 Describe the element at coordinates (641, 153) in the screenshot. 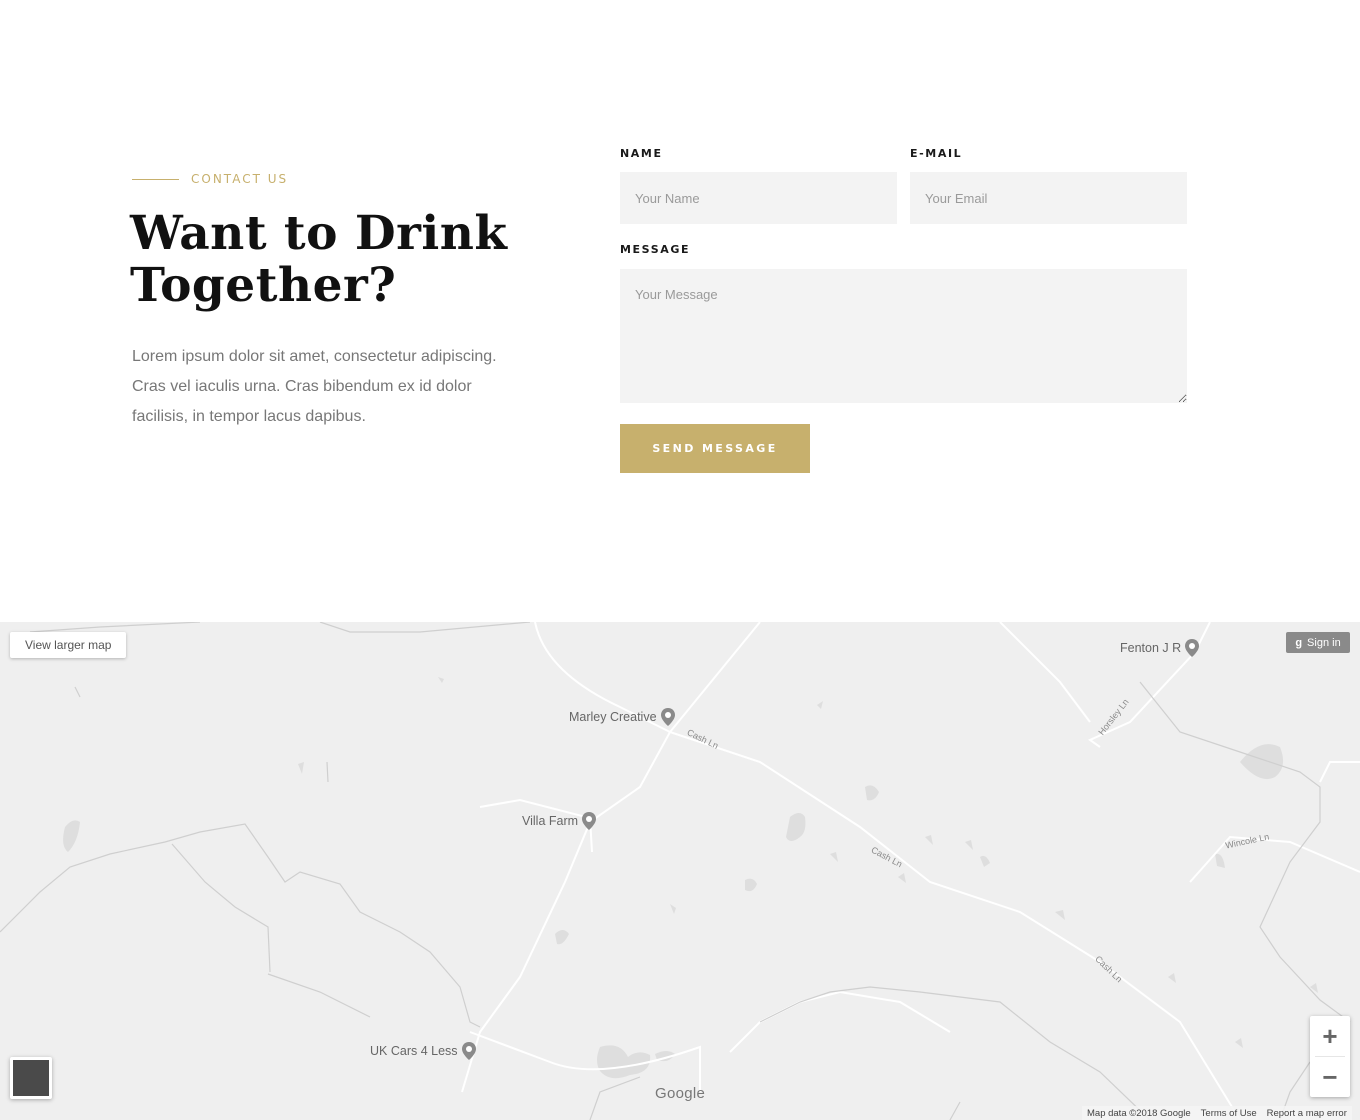

I see `name-label: NAME` at that location.